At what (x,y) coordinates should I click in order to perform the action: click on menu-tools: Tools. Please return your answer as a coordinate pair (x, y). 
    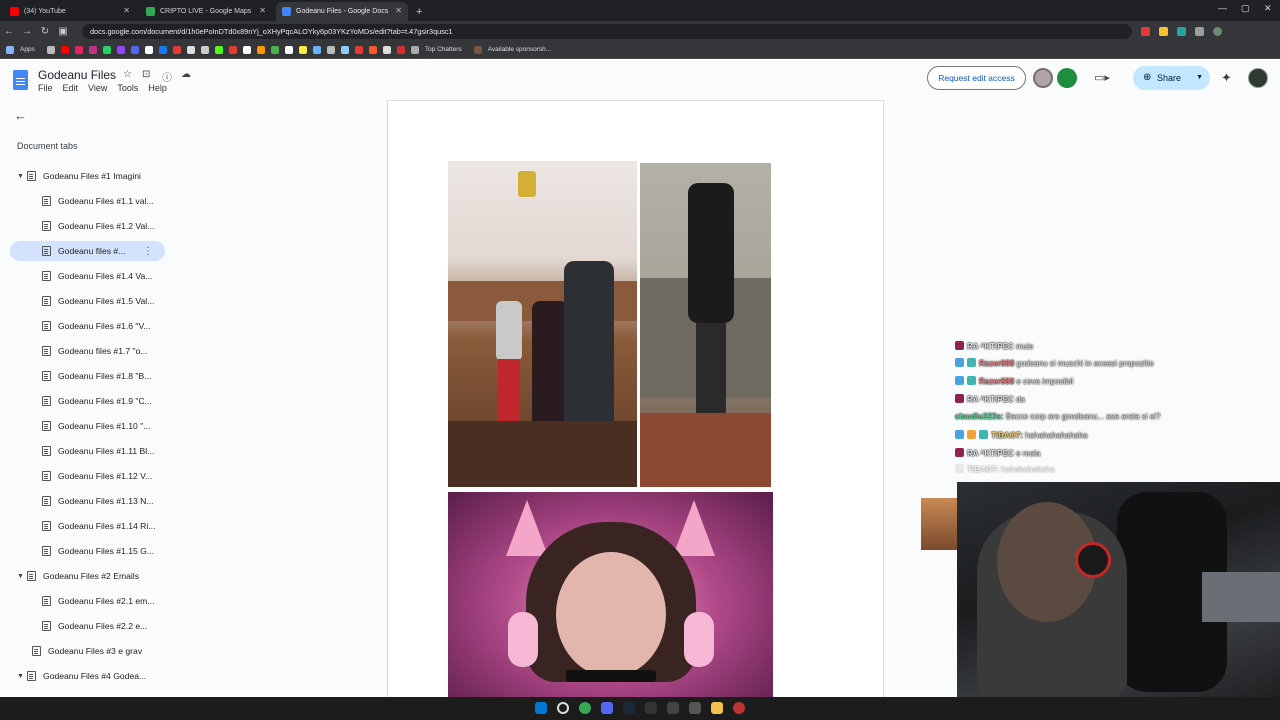
    Looking at the image, I should click on (127, 88).